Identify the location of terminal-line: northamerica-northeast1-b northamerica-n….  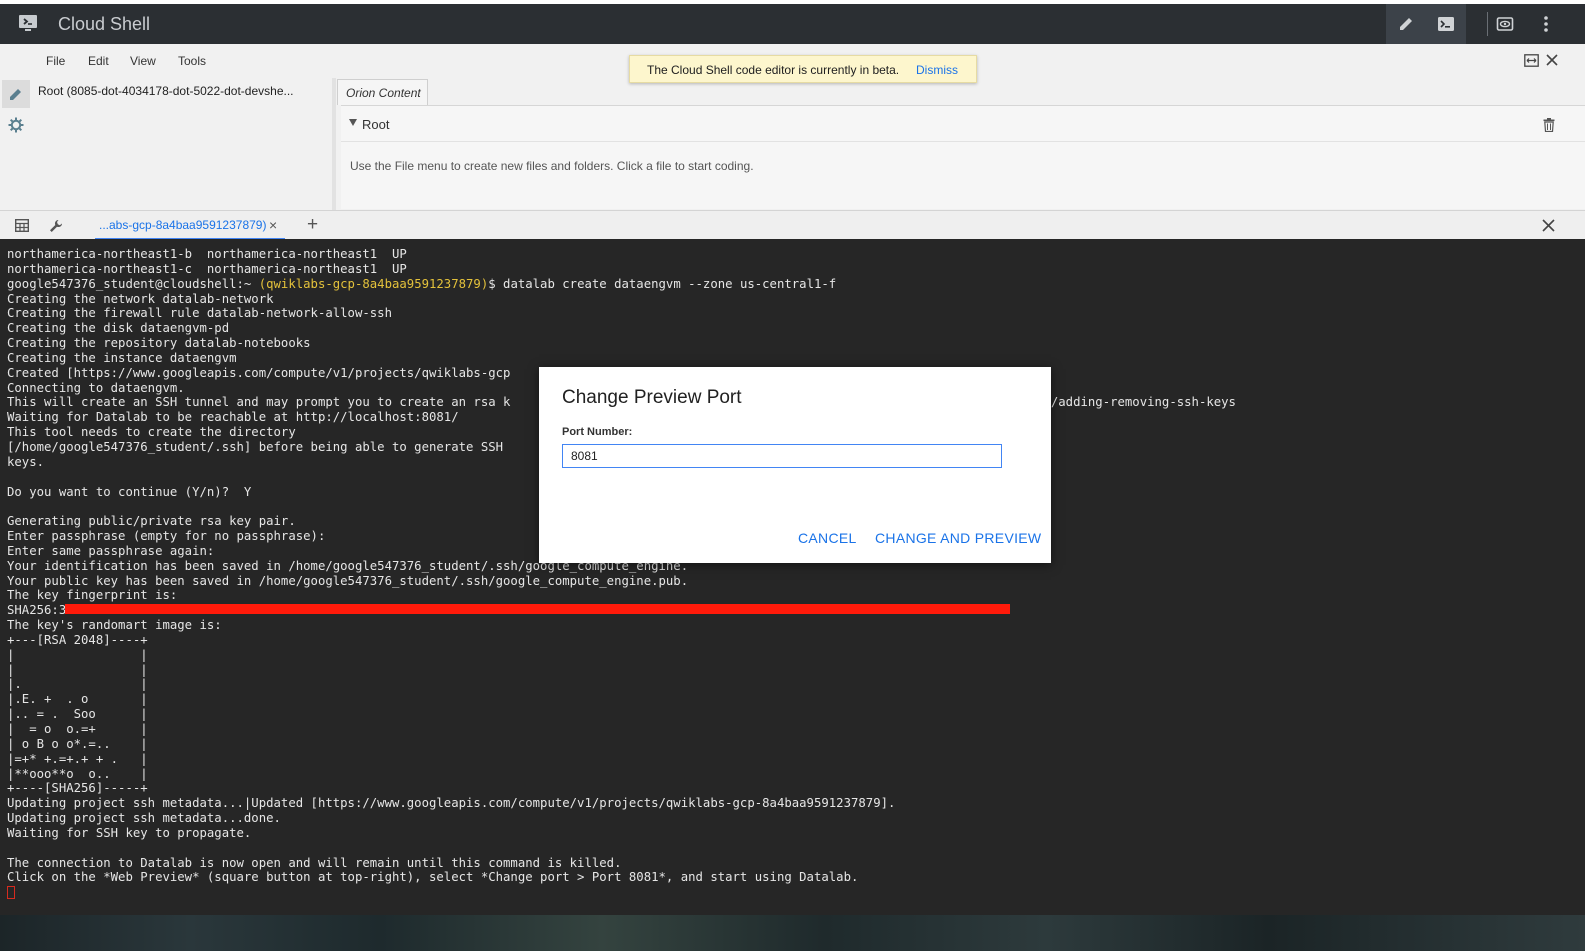
(207, 254).